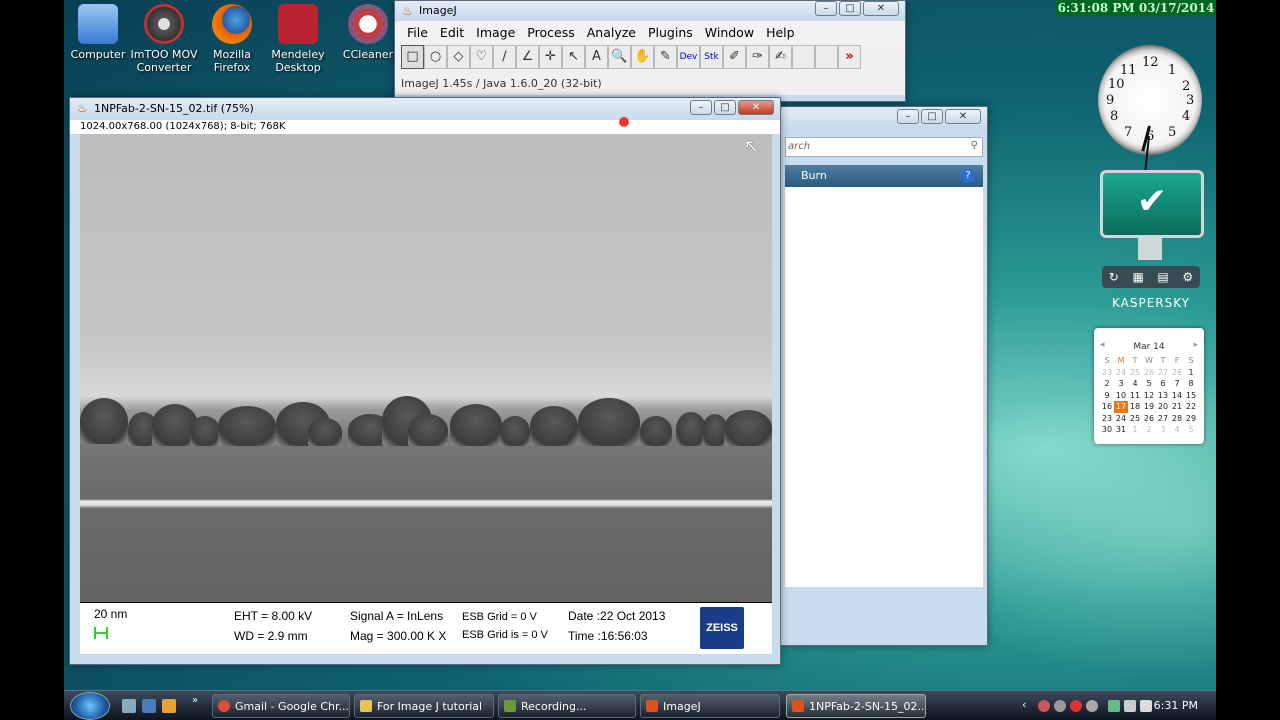  I want to click on point-tool-icon: ✛, so click(550, 57).